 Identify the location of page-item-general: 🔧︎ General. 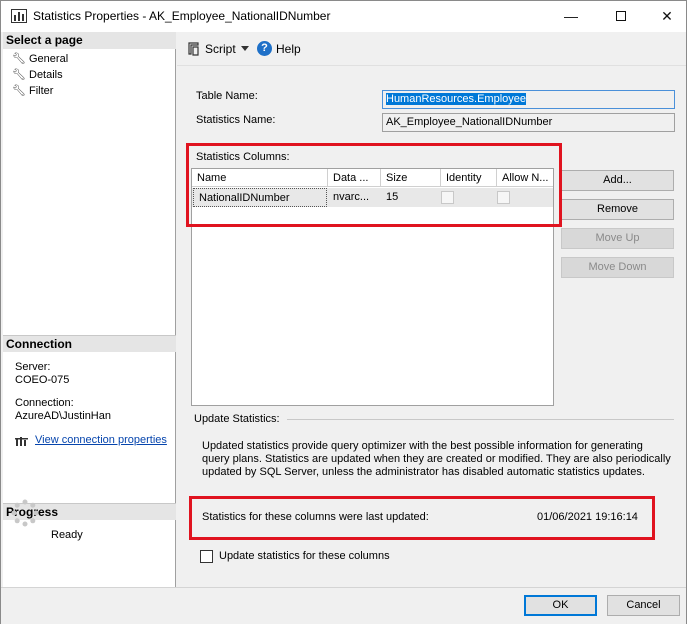
(40, 59).